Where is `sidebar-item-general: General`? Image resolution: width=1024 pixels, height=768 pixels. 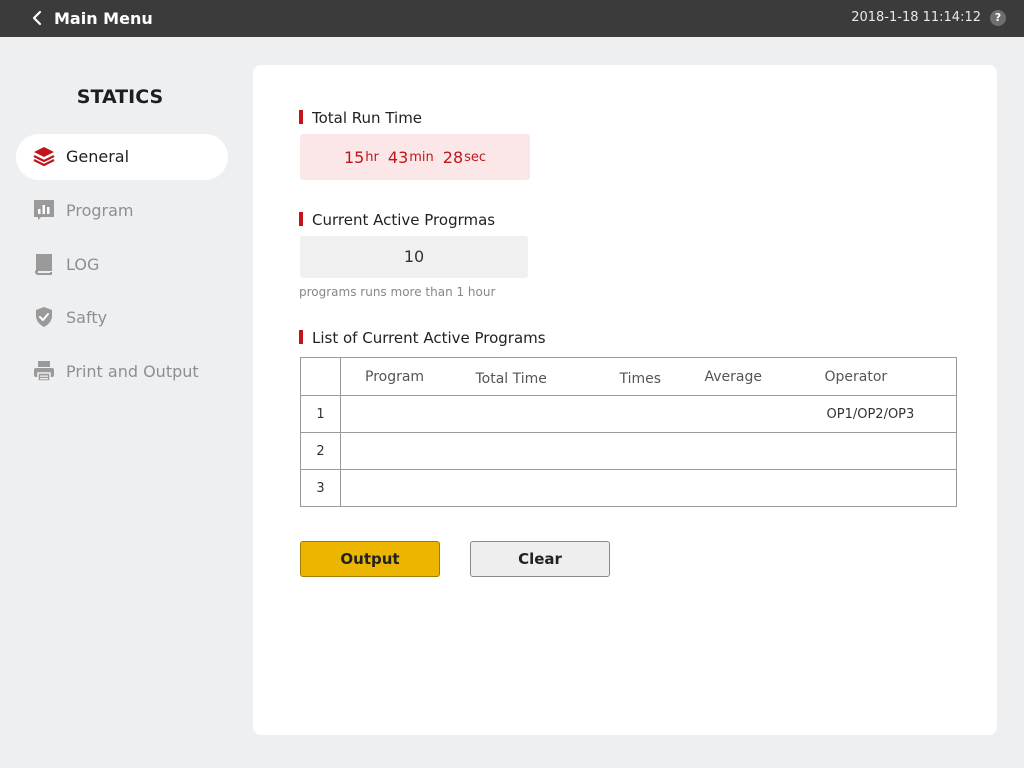 sidebar-item-general: General is located at coordinates (122, 157).